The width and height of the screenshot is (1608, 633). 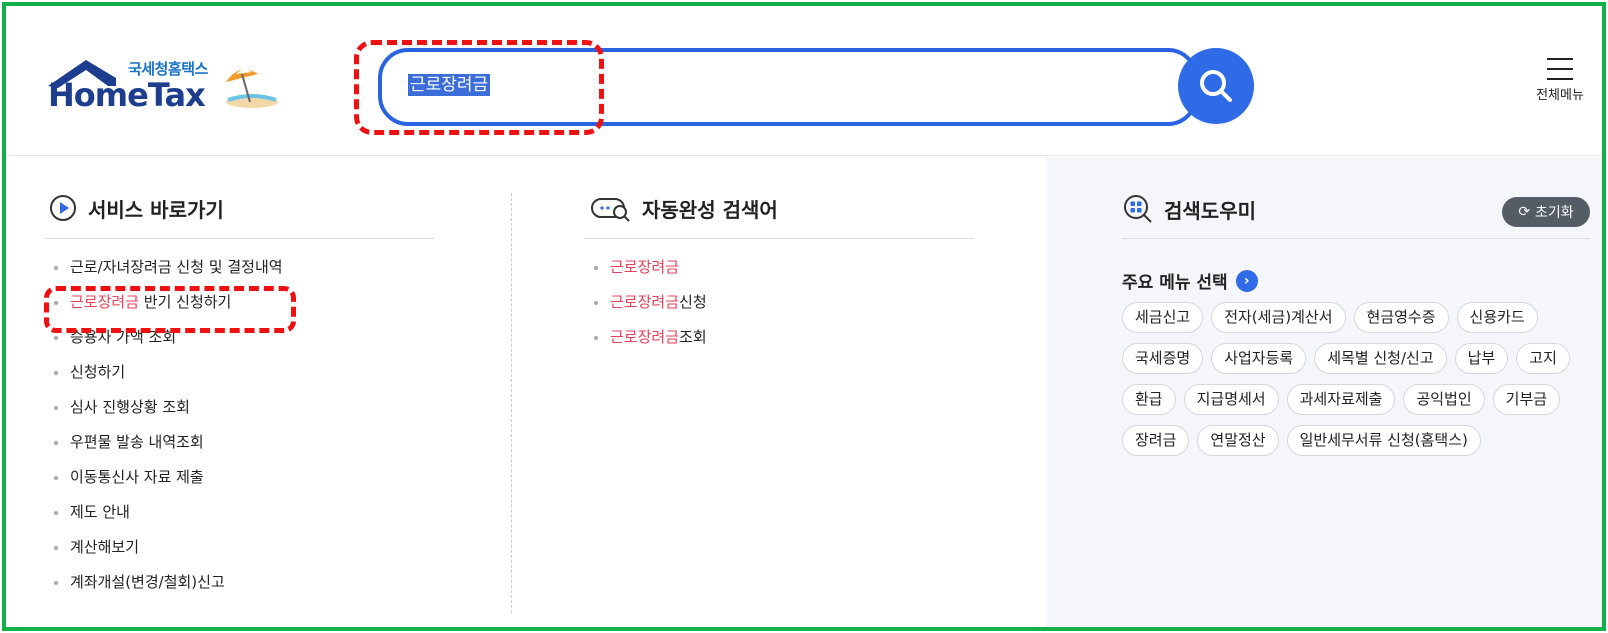 I want to click on reset-button: ⟳ 초기화, so click(x=1546, y=212).